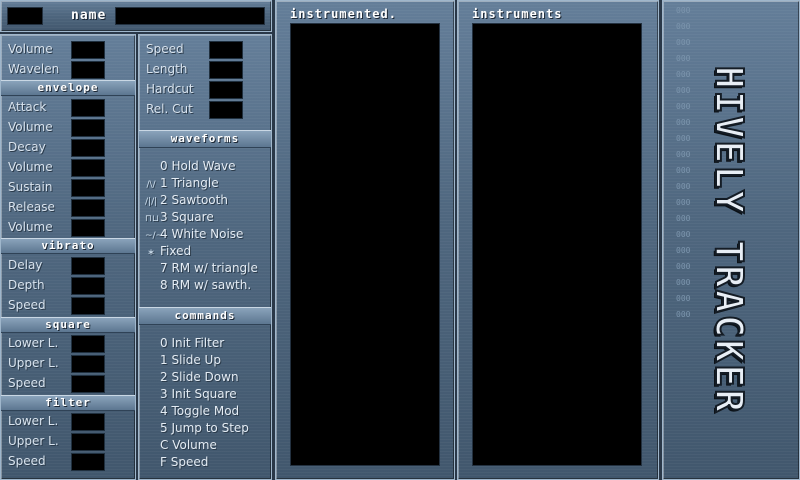 The image size is (800, 480). Describe the element at coordinates (226, 50) in the screenshot. I see `mid-value-speed` at that location.